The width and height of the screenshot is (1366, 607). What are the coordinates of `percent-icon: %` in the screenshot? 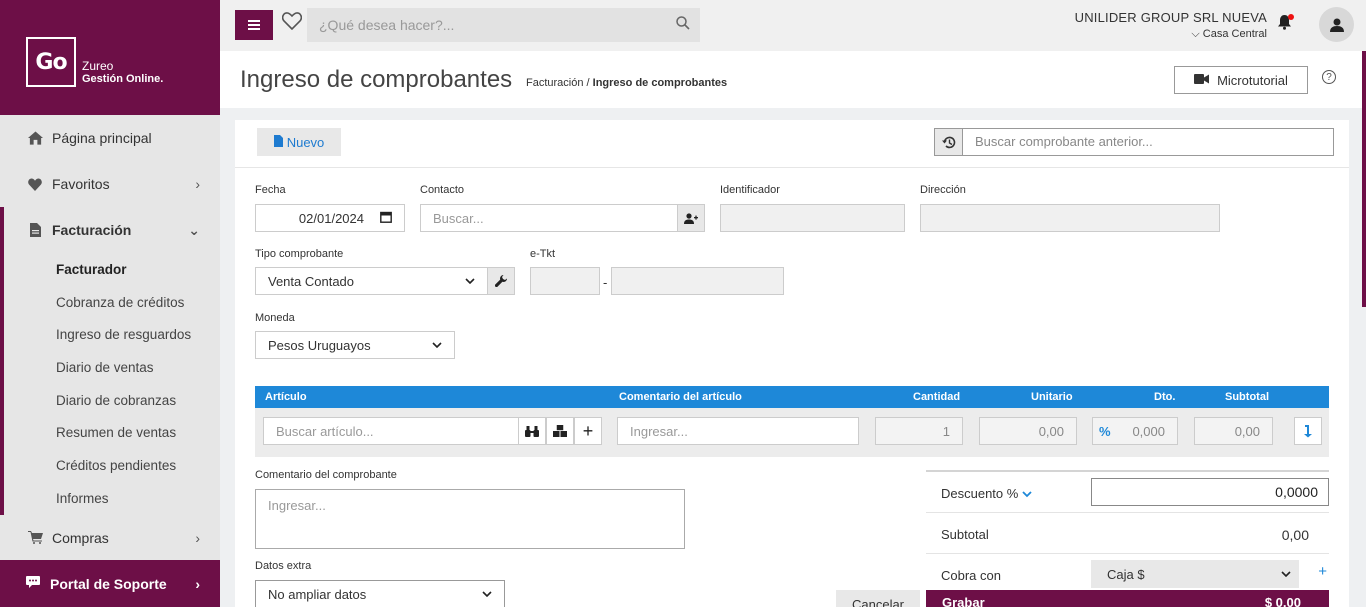 It's located at (1105, 431).